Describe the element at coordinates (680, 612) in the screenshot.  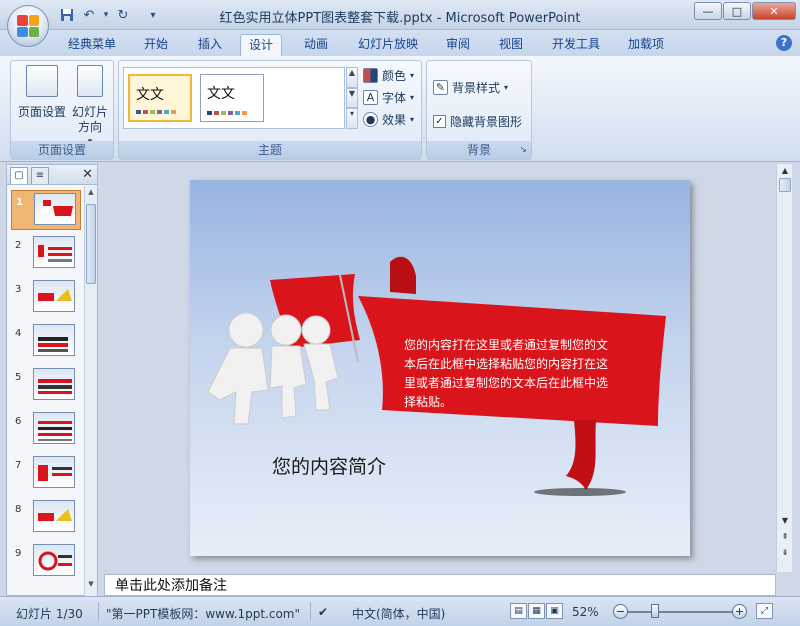
I see `zoom-slider-track` at that location.